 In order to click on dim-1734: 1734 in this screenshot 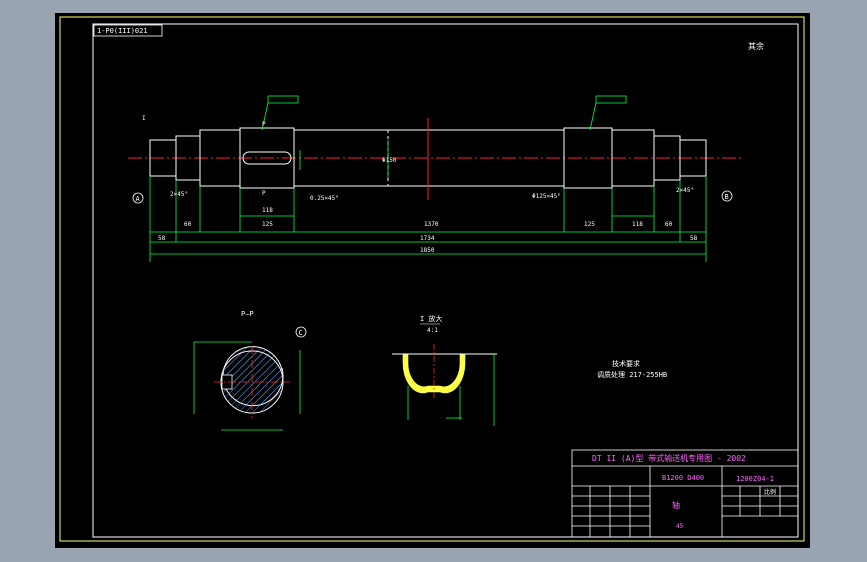, I will do `click(427, 238)`.